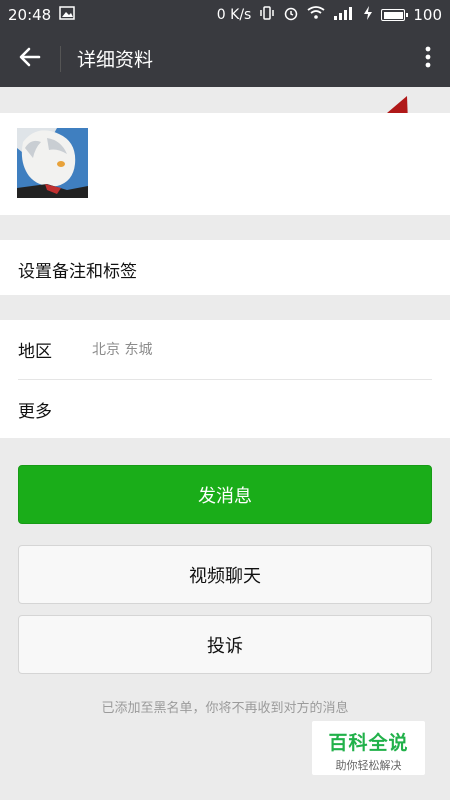  Describe the element at coordinates (225, 494) in the screenshot. I see `send-message-button: 发消息` at that location.